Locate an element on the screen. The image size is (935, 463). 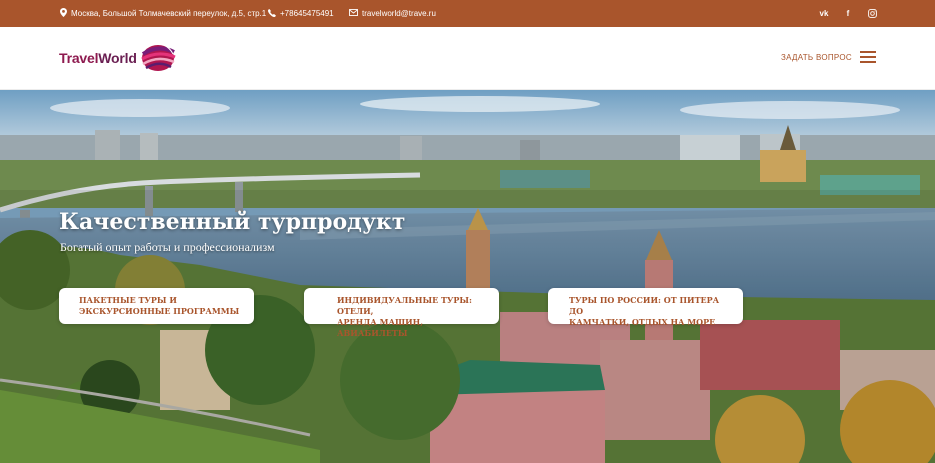
map-pin-icon is located at coordinates (63, 13).